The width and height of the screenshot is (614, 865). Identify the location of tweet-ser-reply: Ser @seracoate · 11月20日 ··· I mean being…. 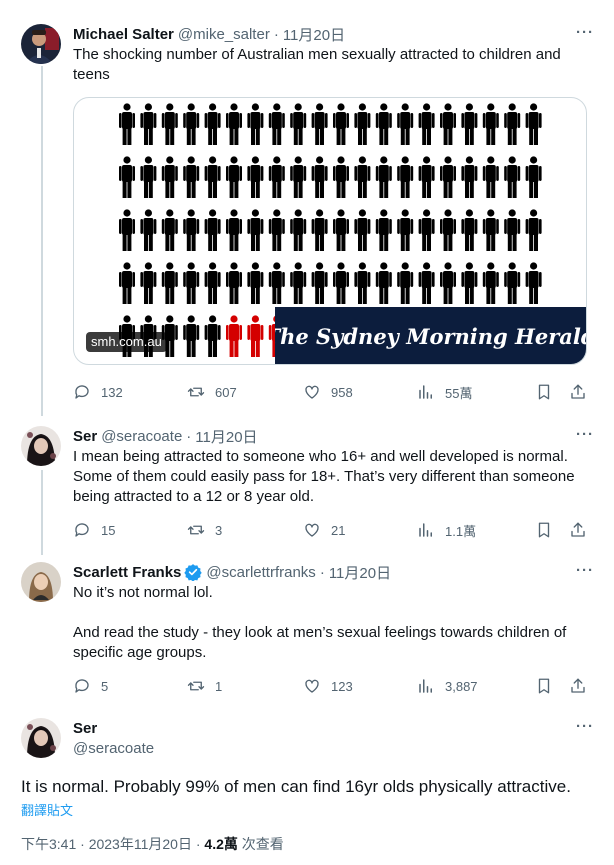
(307, 486).